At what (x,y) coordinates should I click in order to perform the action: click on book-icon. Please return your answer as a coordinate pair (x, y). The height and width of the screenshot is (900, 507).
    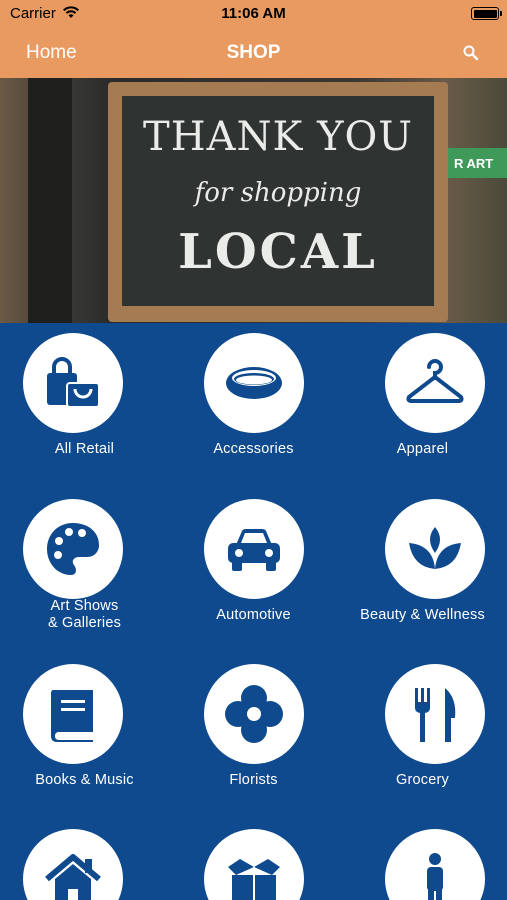
    Looking at the image, I should click on (72, 716).